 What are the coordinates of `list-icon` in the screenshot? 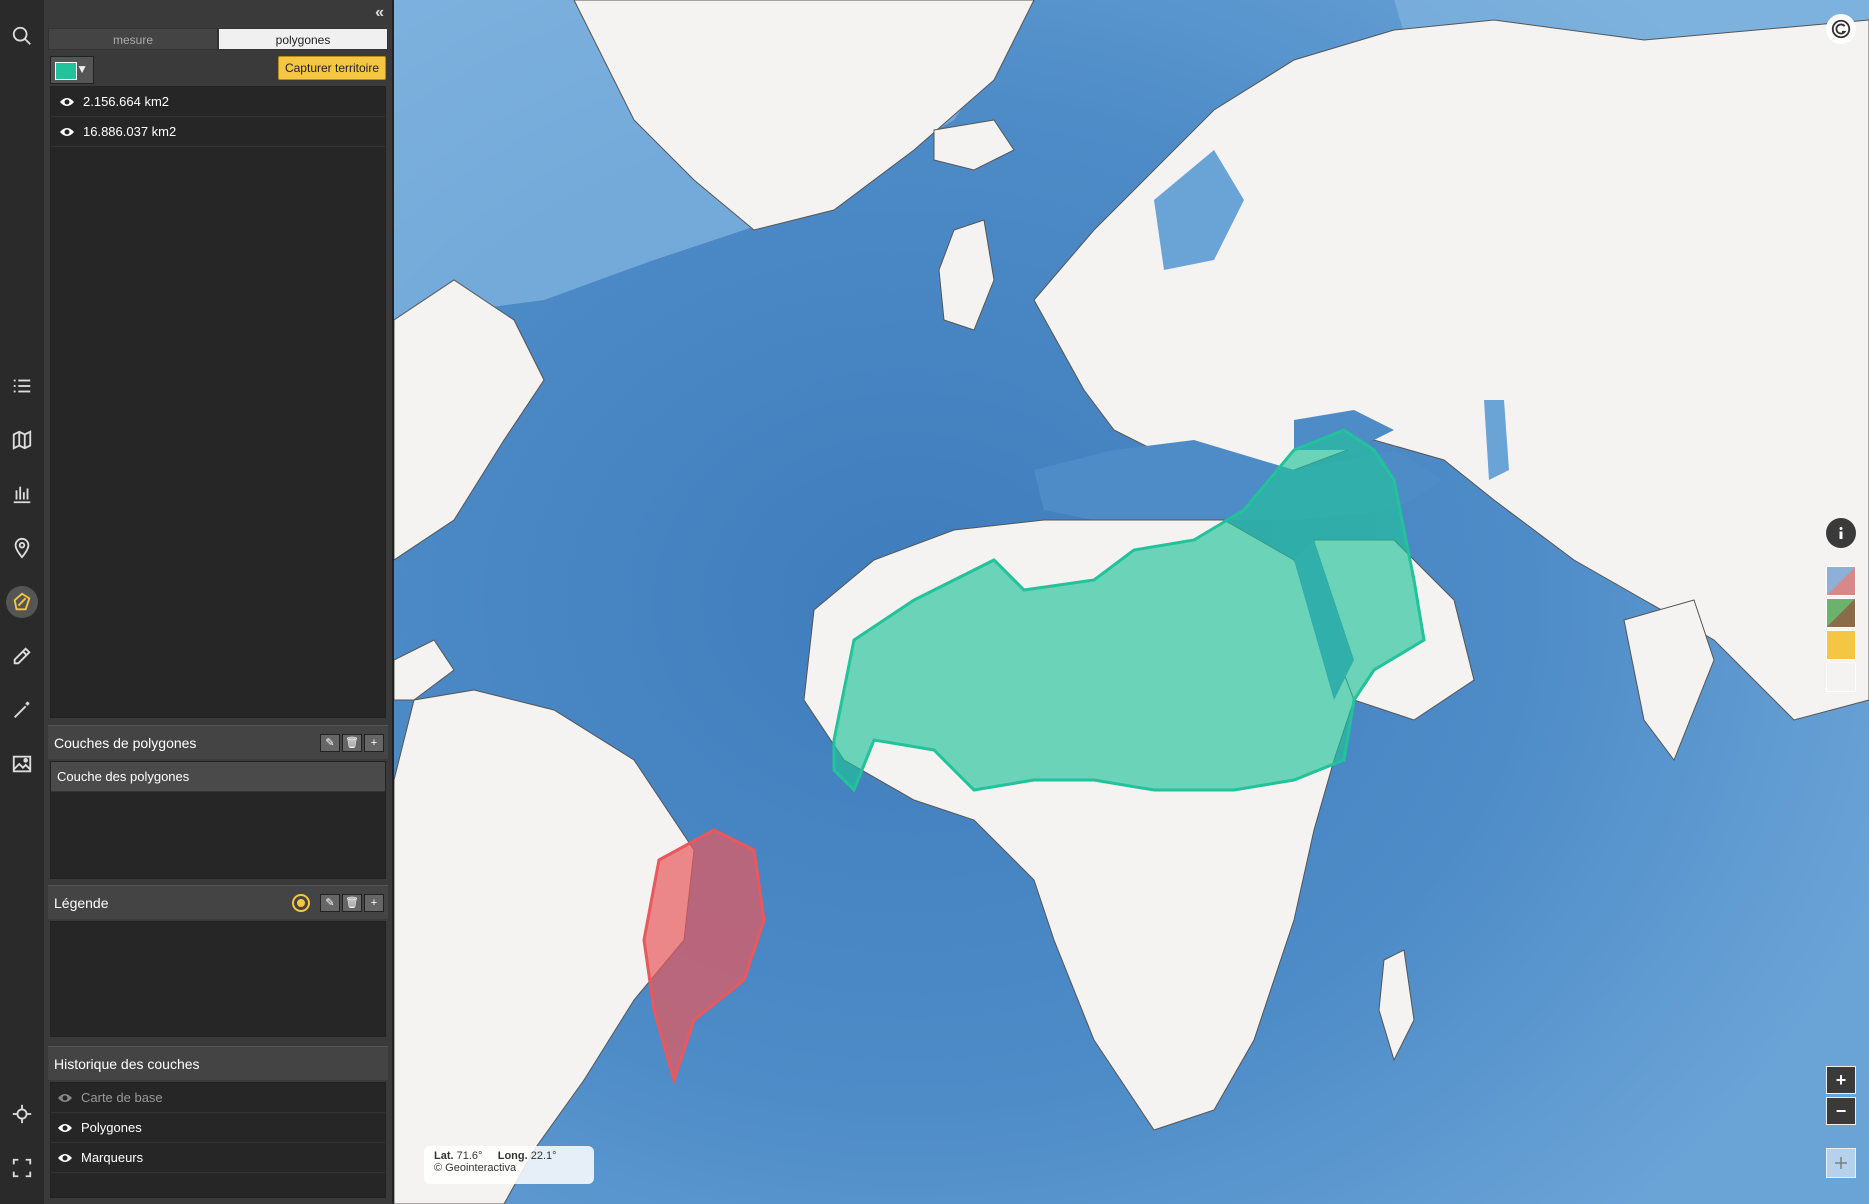 It's located at (22, 386).